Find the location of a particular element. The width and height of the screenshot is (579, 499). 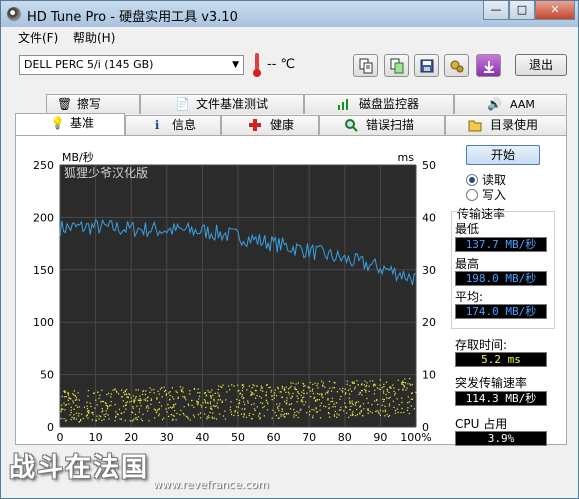

minimize-tray-button is located at coordinates (488, 65).